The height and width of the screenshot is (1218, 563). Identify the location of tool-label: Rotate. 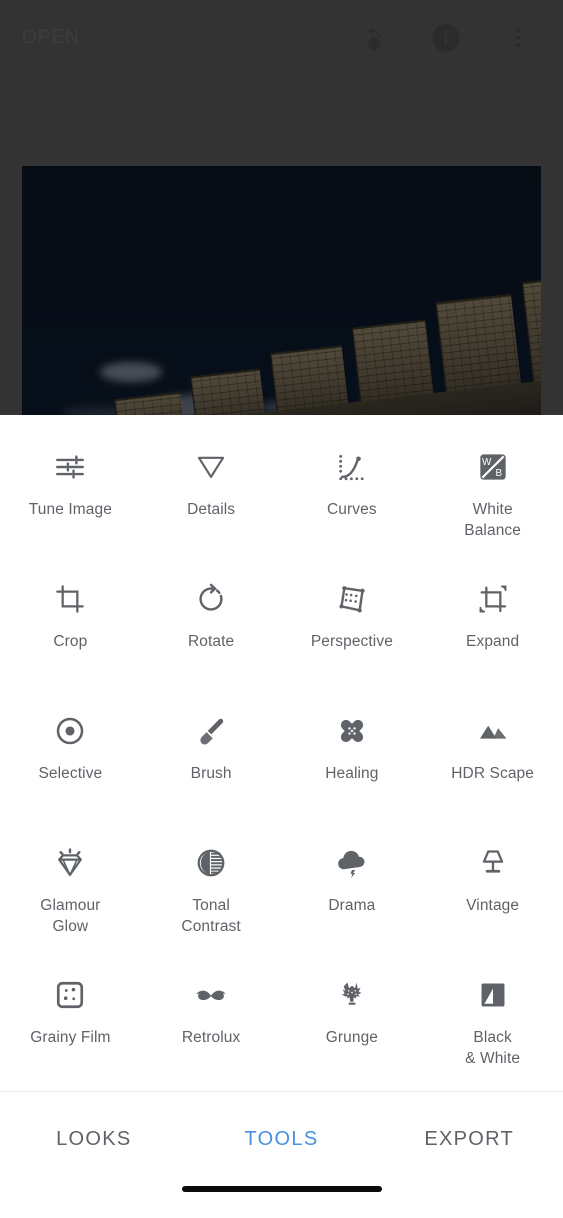
(211, 641).